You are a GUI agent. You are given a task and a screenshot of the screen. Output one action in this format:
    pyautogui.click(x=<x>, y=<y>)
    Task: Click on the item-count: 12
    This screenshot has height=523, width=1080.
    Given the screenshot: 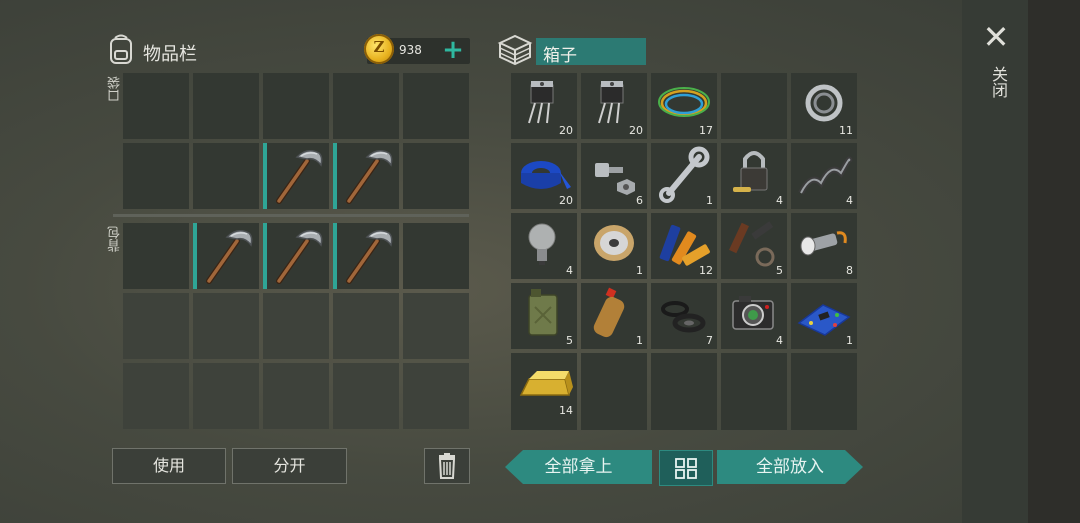 What is the action you would take?
    pyautogui.click(x=706, y=270)
    